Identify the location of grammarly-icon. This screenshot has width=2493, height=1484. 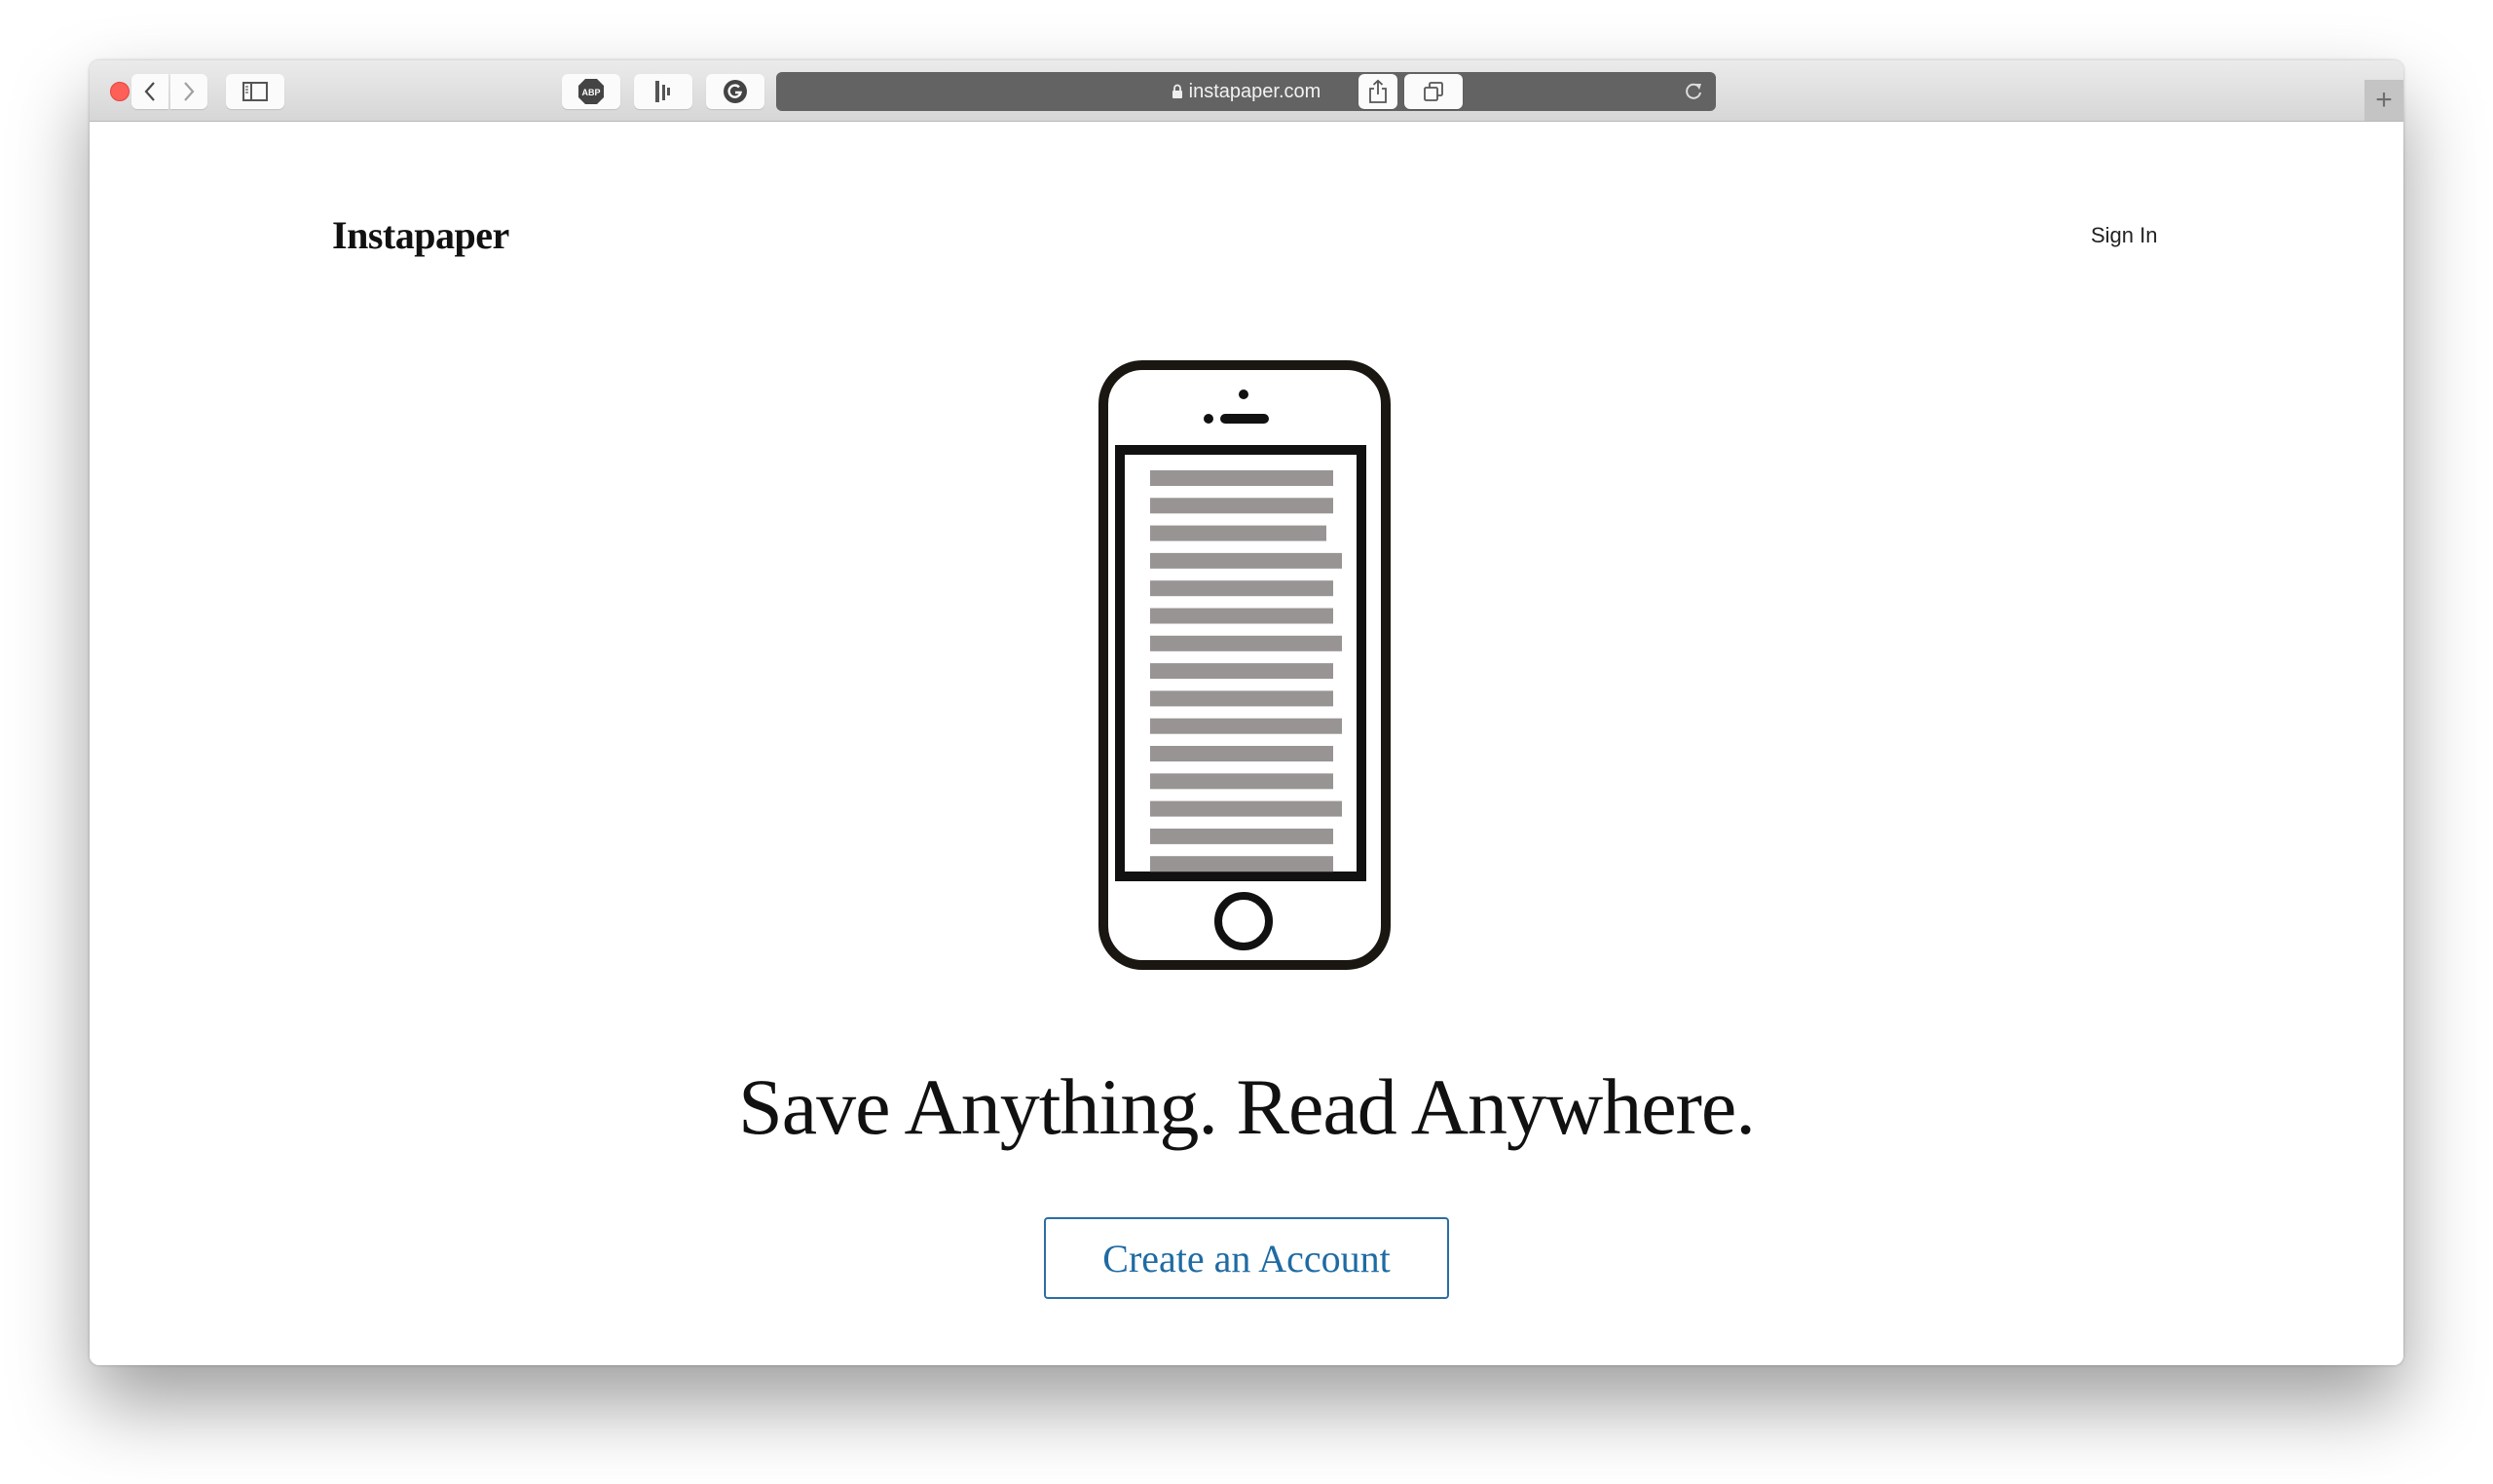
(736, 91).